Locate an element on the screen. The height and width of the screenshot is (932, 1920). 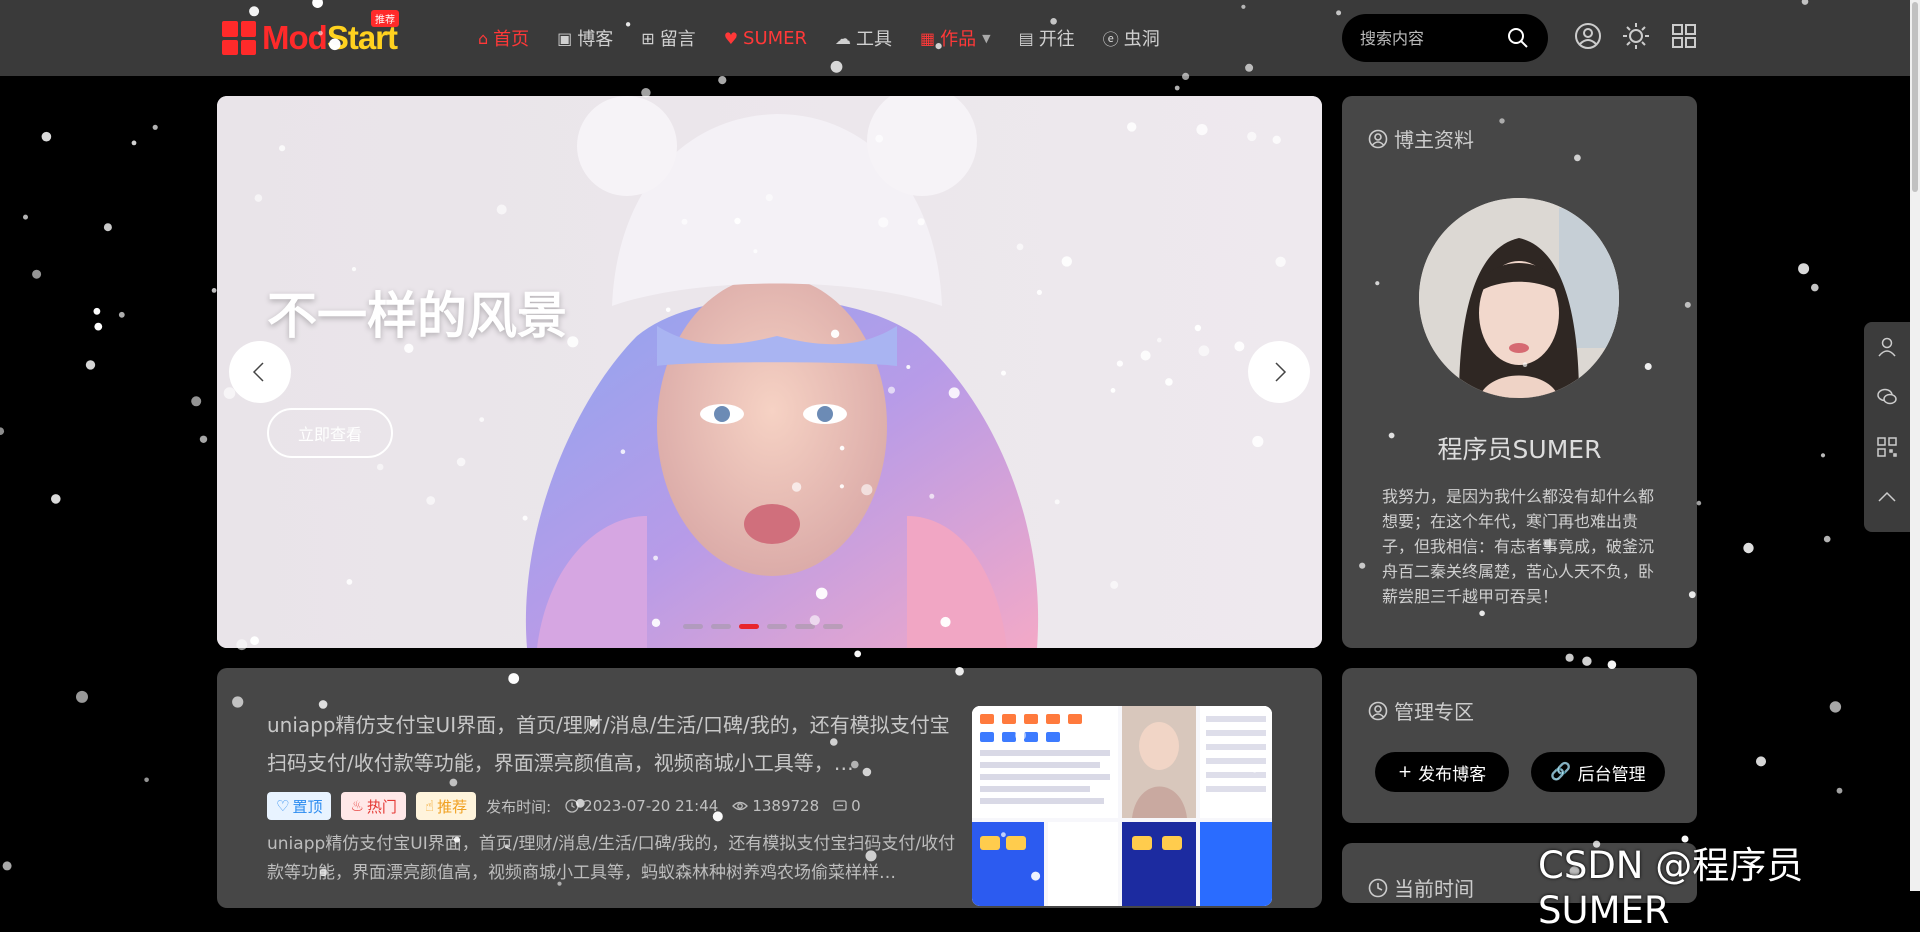
article-thumbnail is located at coordinates (1122, 806).